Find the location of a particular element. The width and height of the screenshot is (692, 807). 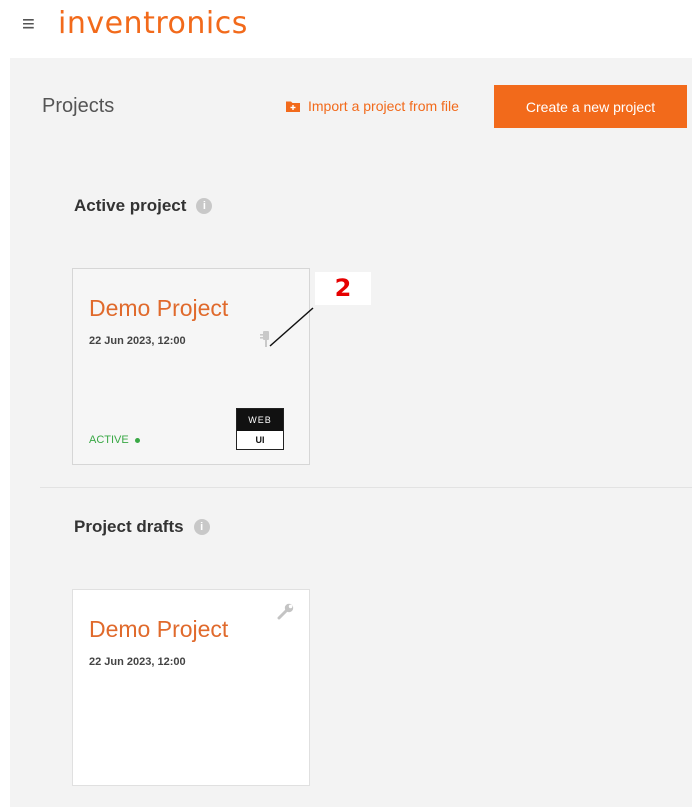

annotation-marker: 2 is located at coordinates (343, 288).